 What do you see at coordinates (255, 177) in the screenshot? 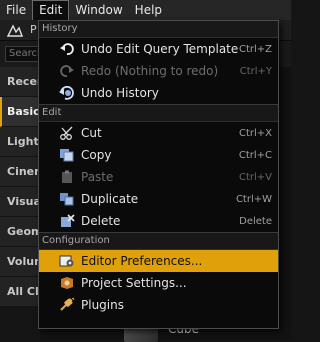
I see `shortcut-label: Ctrl+V` at bounding box center [255, 177].